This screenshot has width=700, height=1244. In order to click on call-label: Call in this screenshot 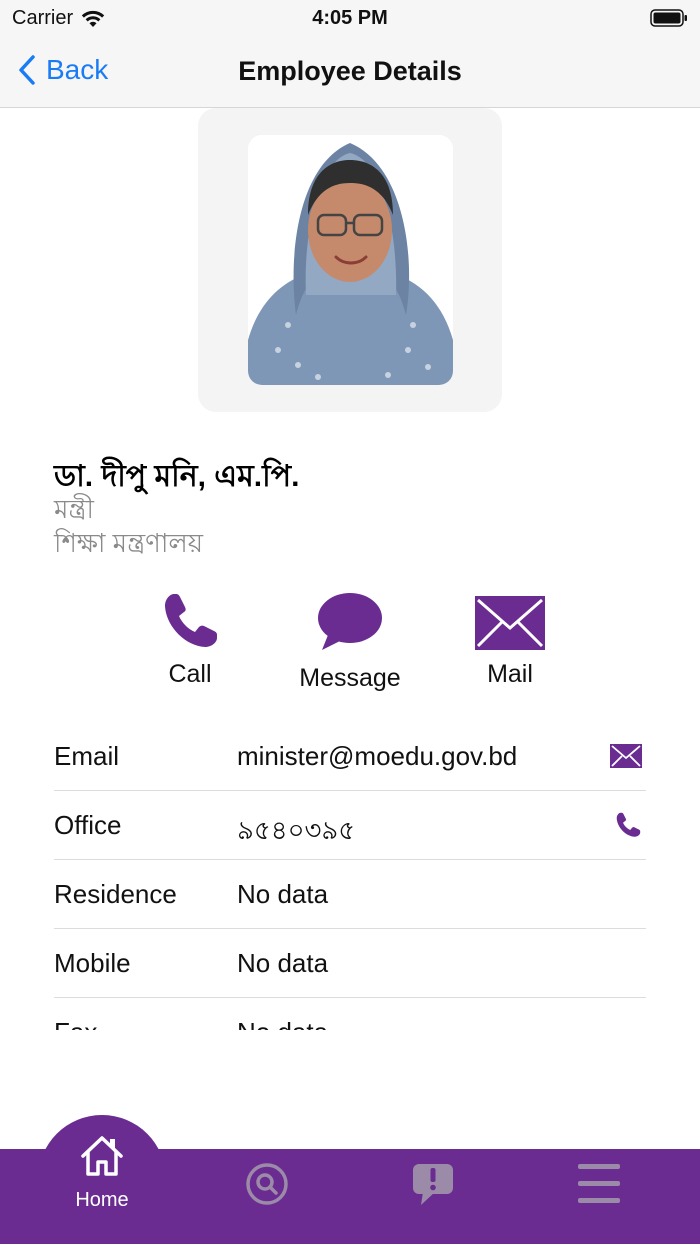, I will do `click(190, 674)`.